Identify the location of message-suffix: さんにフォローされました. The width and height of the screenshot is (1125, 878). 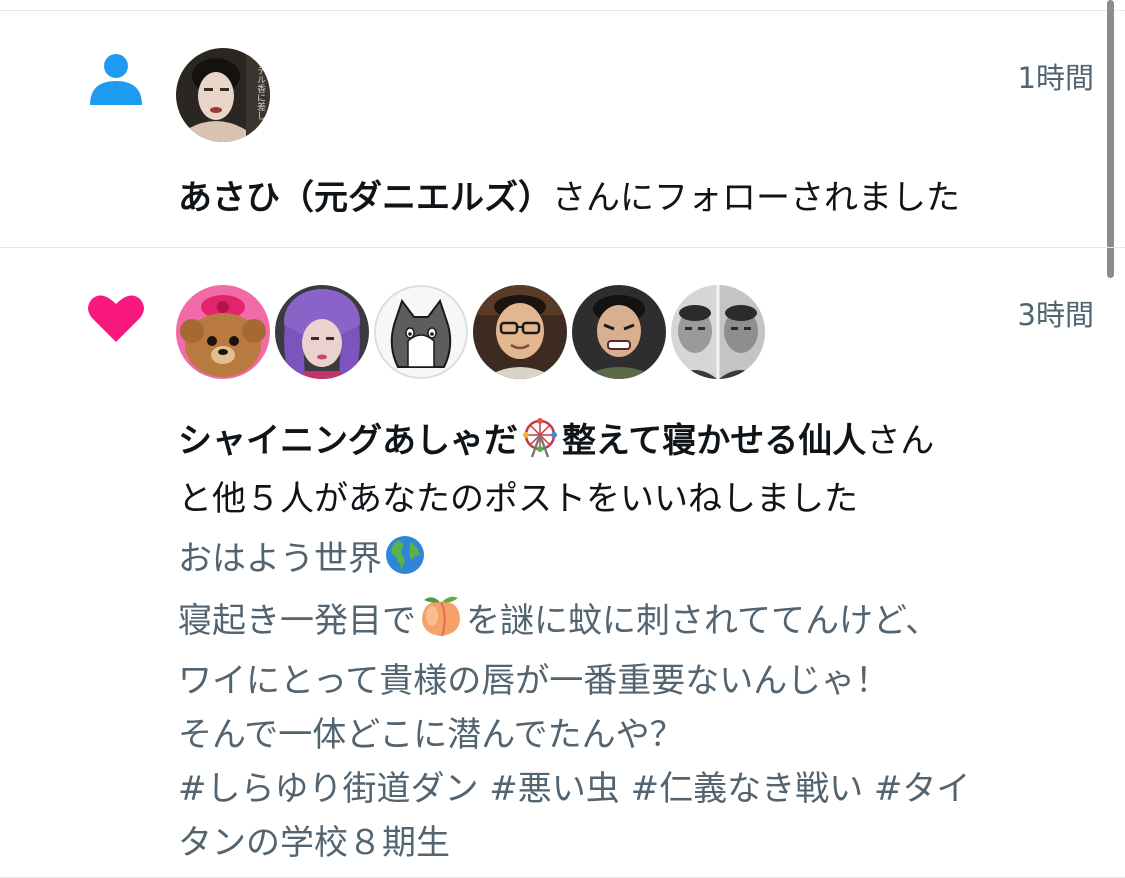
(756, 198).